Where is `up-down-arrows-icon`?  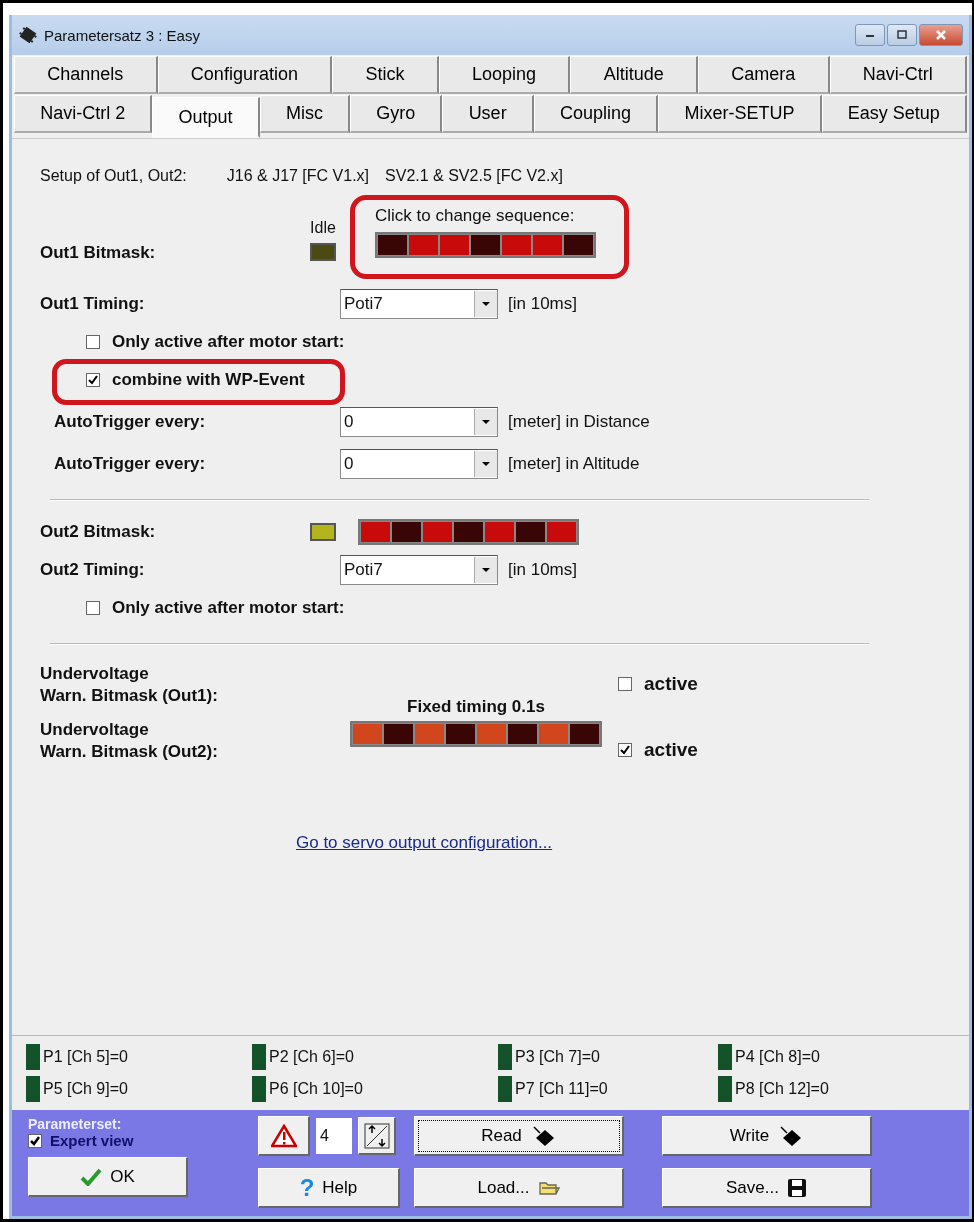
up-down-arrows-icon is located at coordinates (376, 1135).